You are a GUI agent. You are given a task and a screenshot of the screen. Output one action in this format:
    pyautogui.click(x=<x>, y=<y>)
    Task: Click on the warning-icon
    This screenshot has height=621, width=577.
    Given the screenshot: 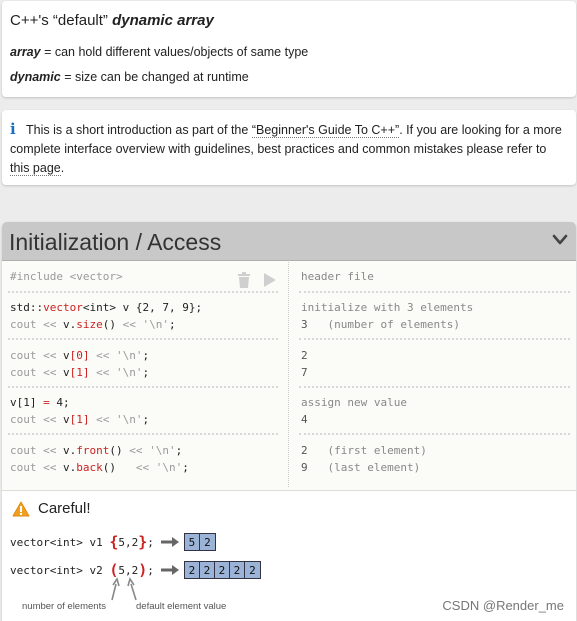 What is the action you would take?
    pyautogui.click(x=21, y=508)
    